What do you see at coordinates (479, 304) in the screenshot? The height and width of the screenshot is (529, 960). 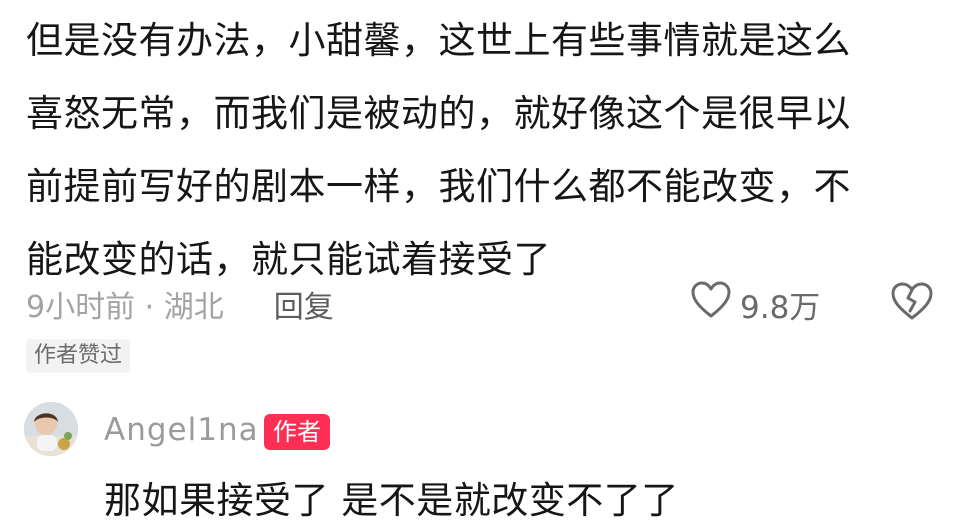 I see `comment-meta-row: 9小时前 · 湖北 回复 9.8万` at bounding box center [479, 304].